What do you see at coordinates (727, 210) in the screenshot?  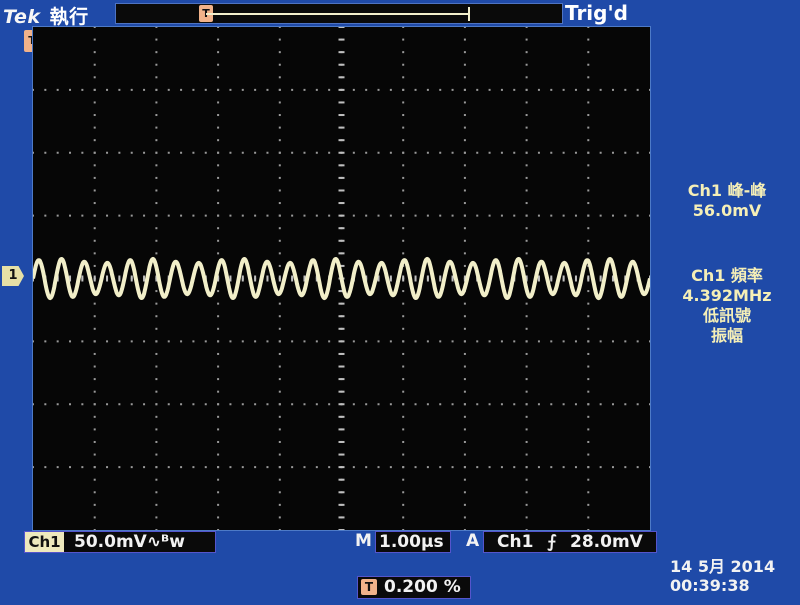 I see `measurement-value: 56.0mV` at bounding box center [727, 210].